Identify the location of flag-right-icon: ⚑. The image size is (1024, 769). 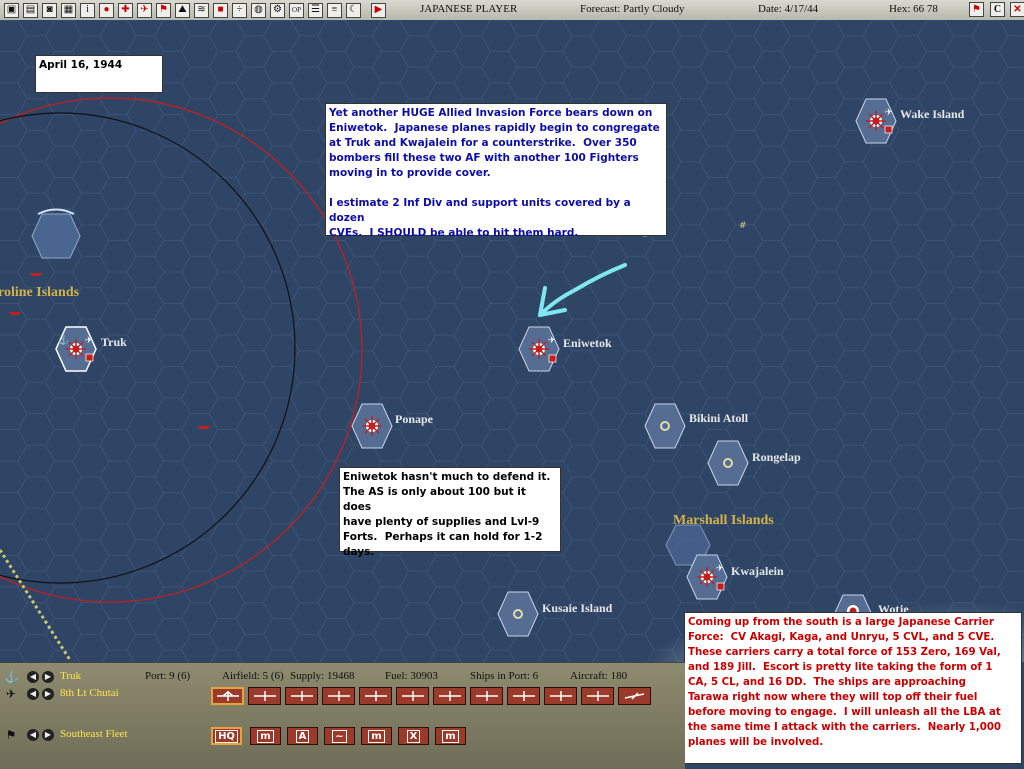
(976, 9).